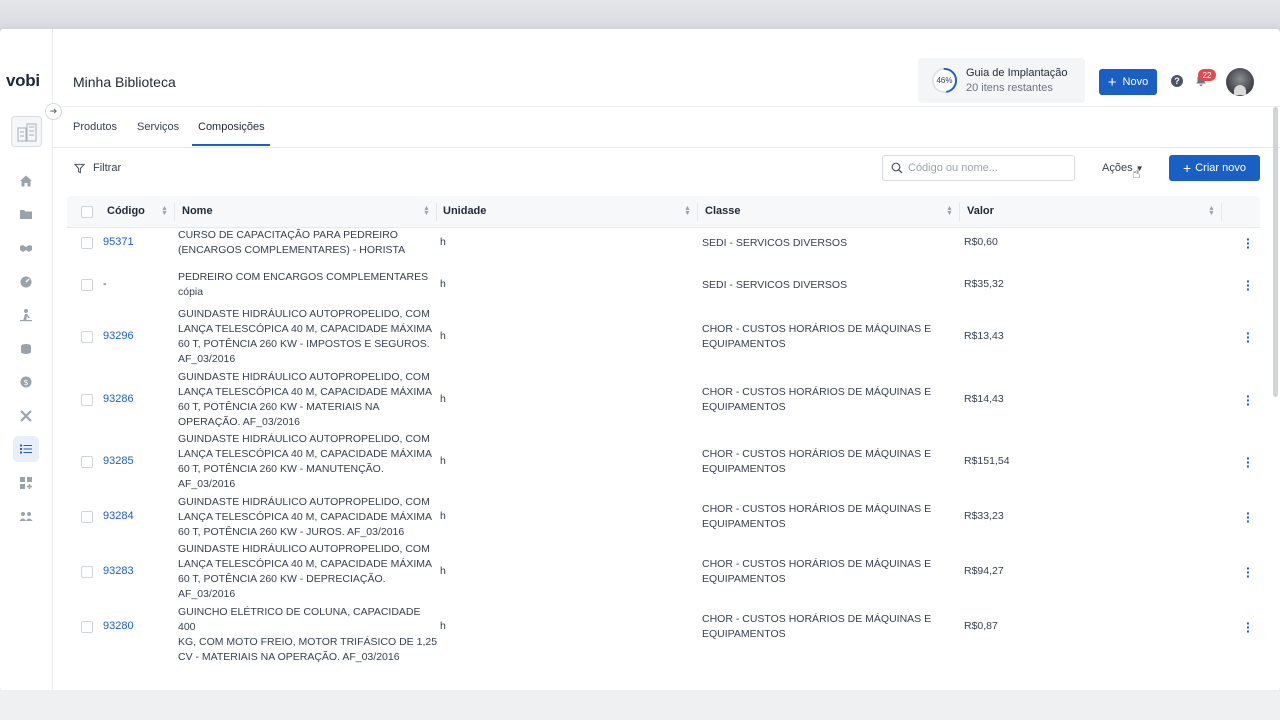  Describe the element at coordinates (26, 349) in the screenshot. I see `coins-icon` at that location.